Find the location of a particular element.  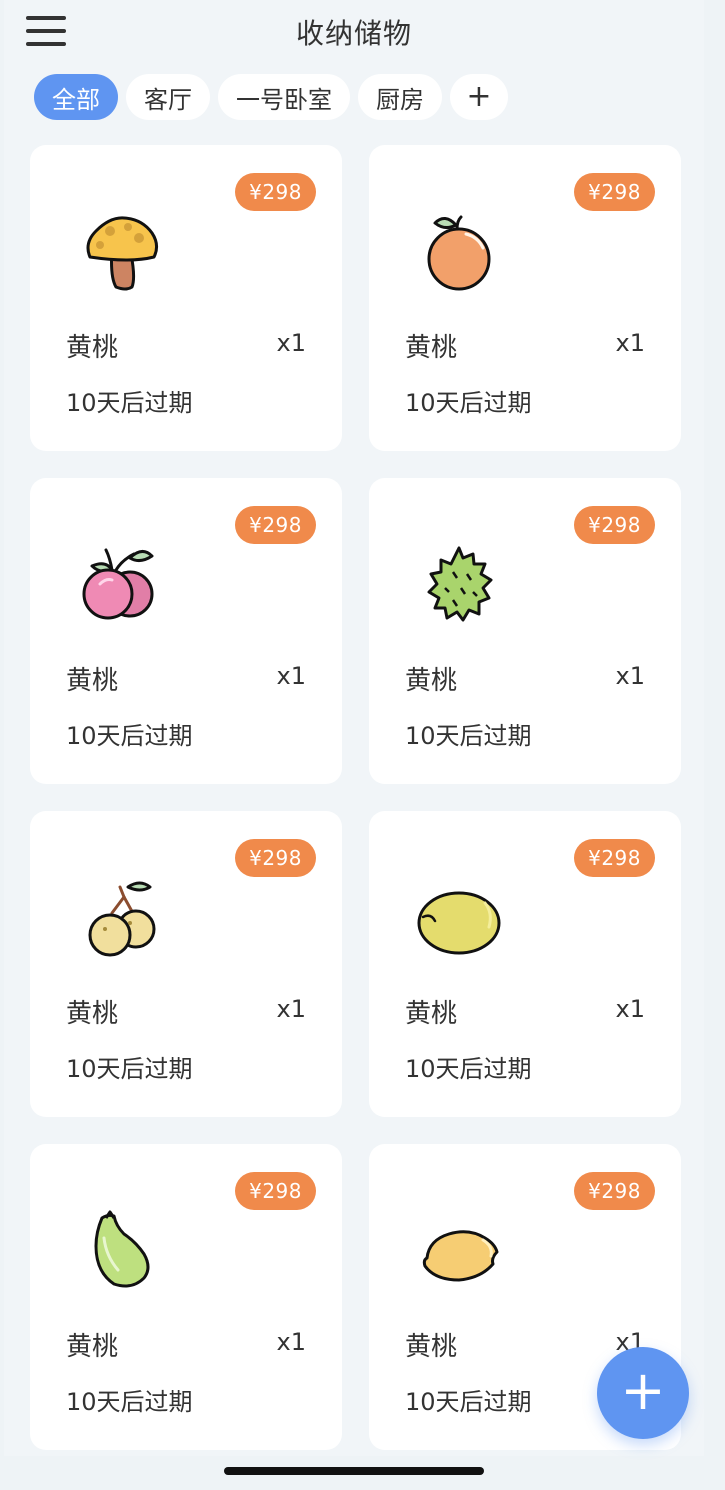

durian-icon is located at coordinates (459, 584).